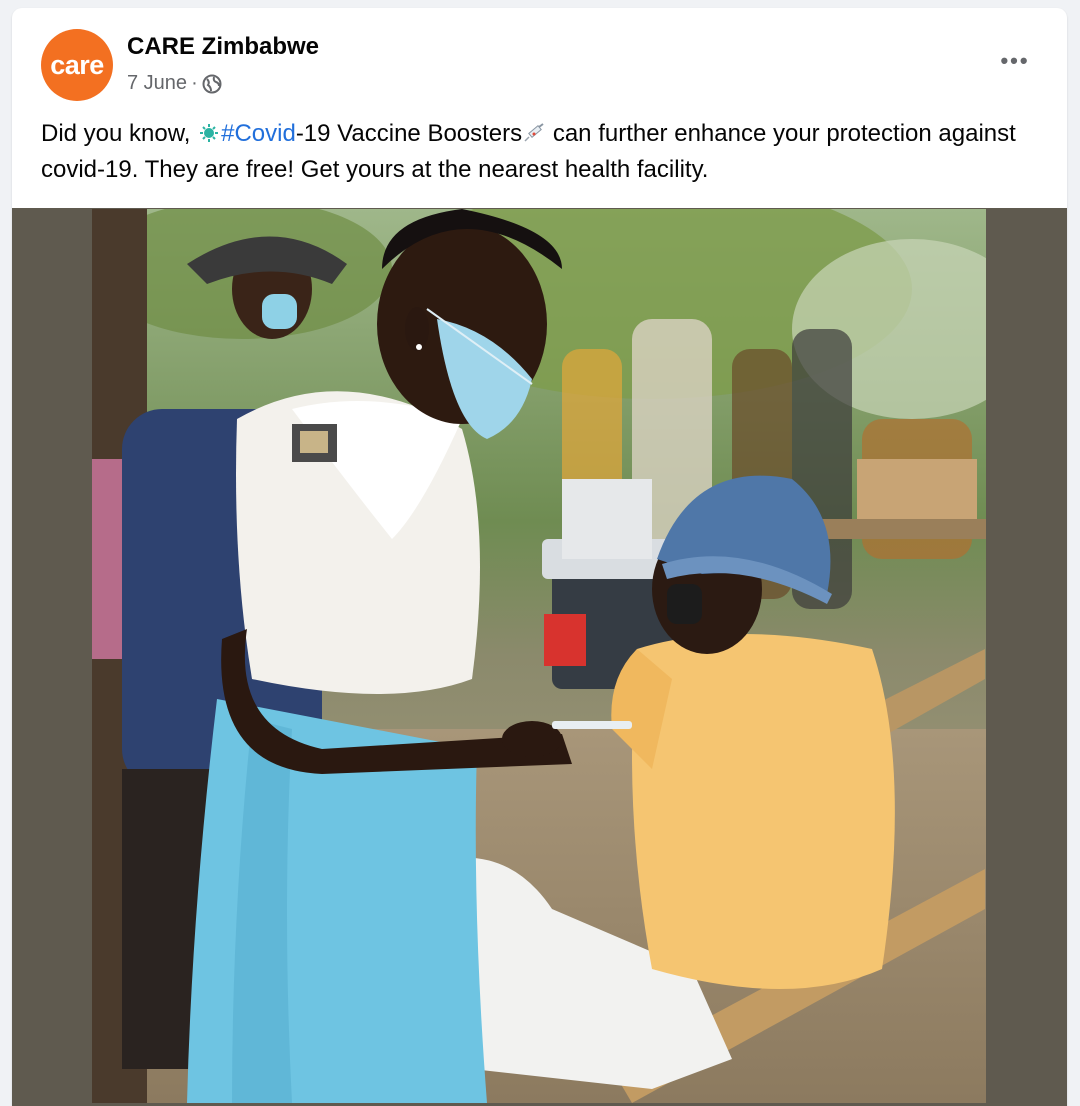 The height and width of the screenshot is (1106, 1080). Describe the element at coordinates (157, 83) in the screenshot. I see `post-date: 7 June` at that location.